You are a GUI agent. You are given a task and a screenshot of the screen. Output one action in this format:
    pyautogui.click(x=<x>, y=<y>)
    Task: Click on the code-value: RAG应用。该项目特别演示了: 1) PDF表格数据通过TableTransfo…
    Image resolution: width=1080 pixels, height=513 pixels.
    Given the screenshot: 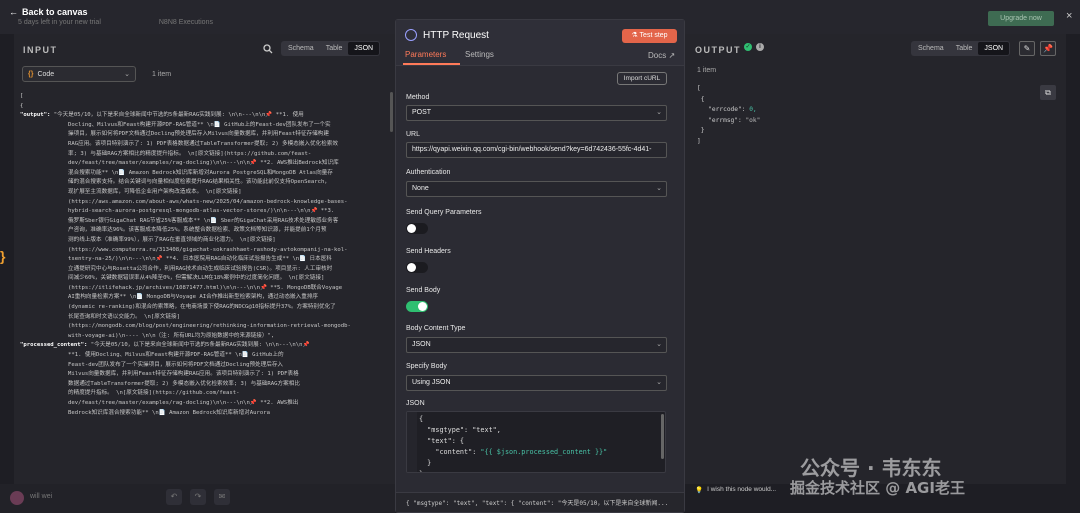 What is the action you would take?
    pyautogui.click(x=203, y=143)
    